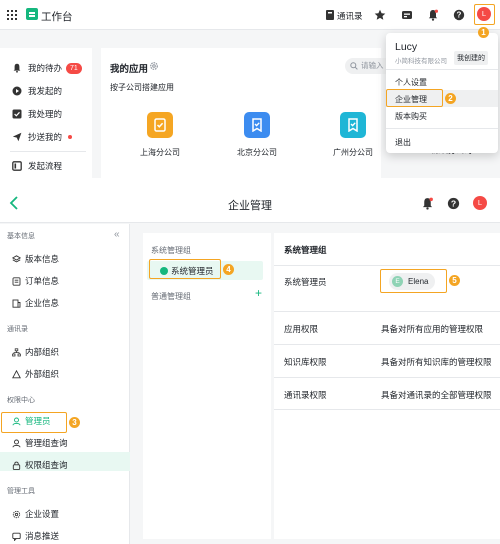  Describe the element at coordinates (160, 125) in the screenshot. I see `shanghai-app-icon` at that location.